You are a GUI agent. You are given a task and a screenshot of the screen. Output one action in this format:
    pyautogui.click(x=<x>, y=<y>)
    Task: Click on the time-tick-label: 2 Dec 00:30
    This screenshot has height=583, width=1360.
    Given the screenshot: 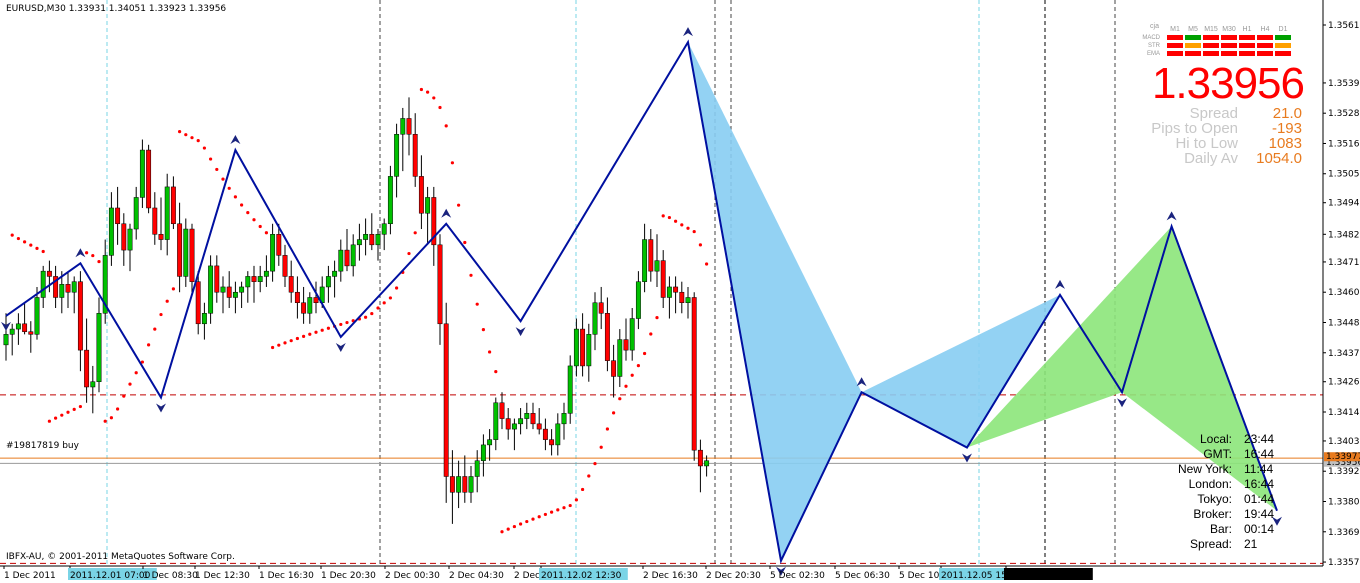 What is the action you would take?
    pyautogui.click(x=412, y=576)
    